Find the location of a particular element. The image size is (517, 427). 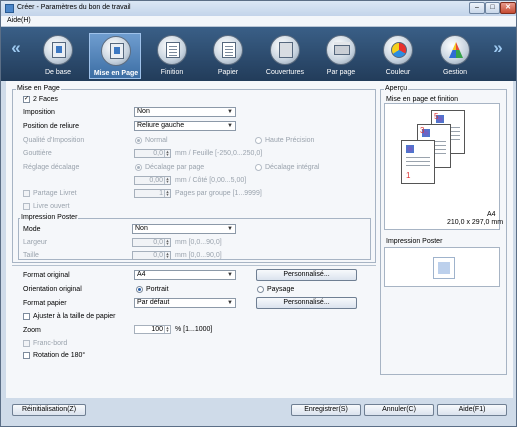

color-icon is located at coordinates (398, 50).